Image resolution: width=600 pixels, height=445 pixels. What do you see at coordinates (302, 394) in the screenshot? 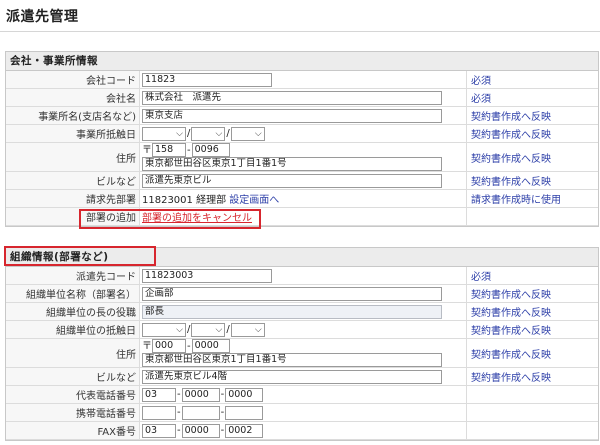
I see `row-main-phone: 代表電話番号 03-0000-0000` at bounding box center [302, 394].